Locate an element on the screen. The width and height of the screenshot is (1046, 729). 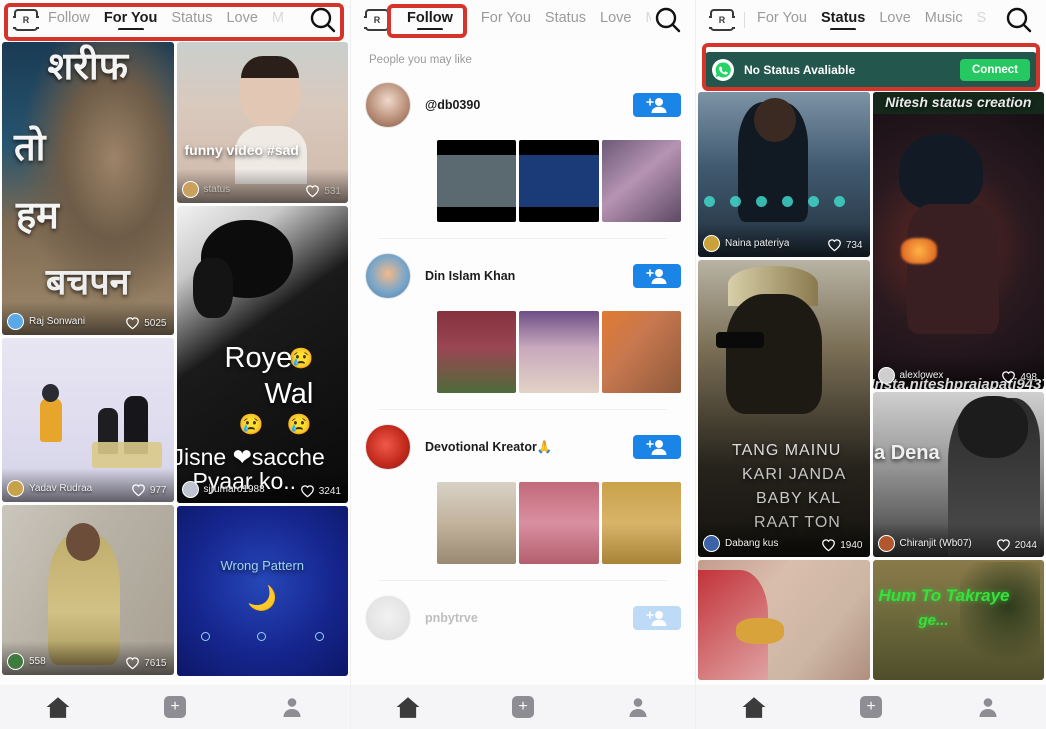
whatsapp-icon is located at coordinates (723, 70).